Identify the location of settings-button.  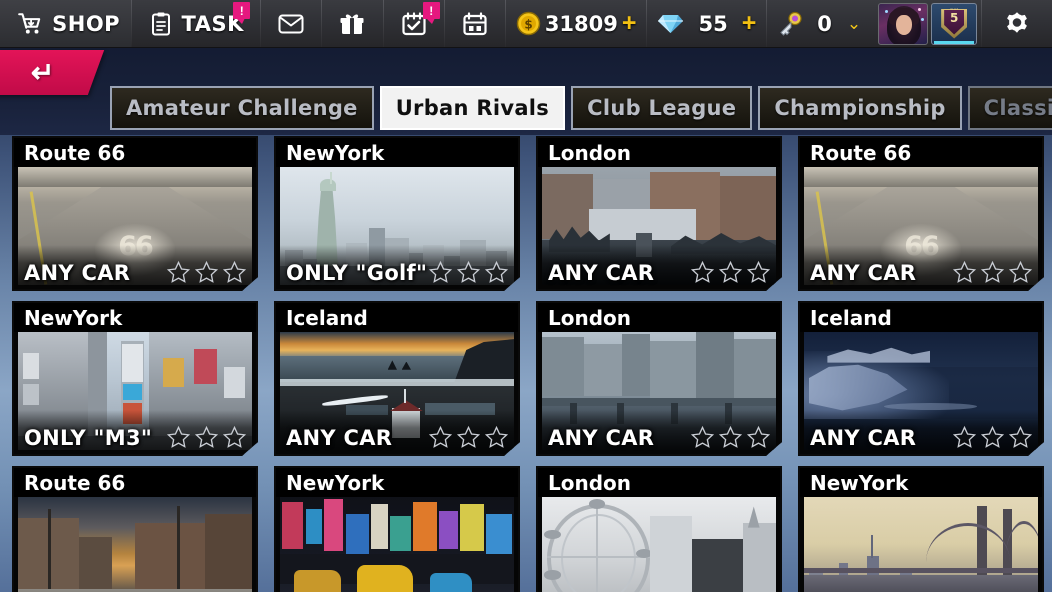
(1017, 23).